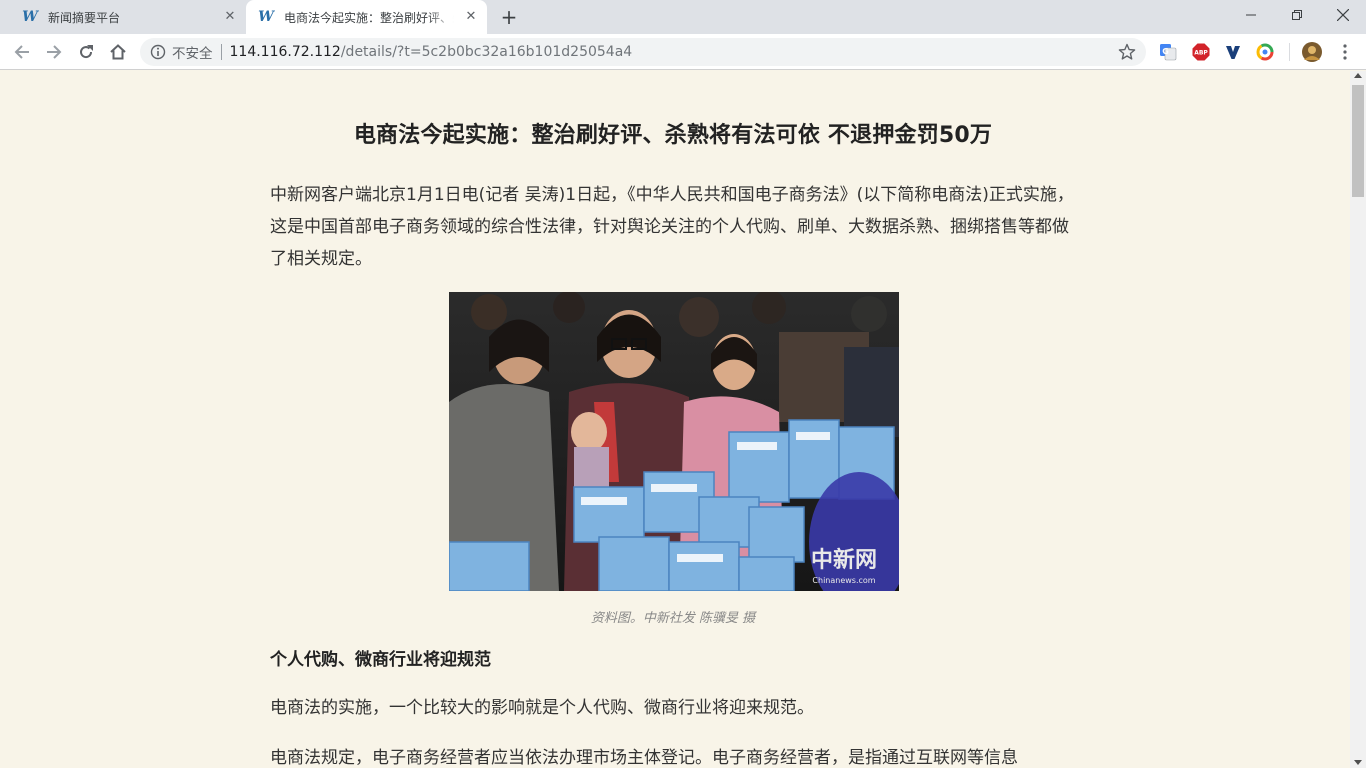 The image size is (1366, 768). I want to click on home-icon, so click(118, 52).